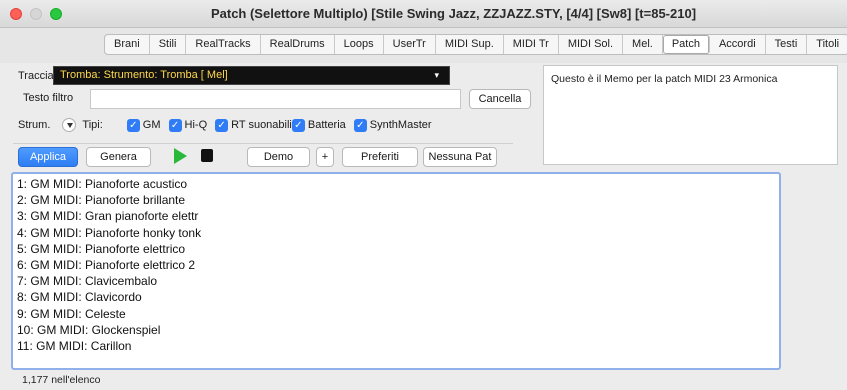 Image resolution: width=847 pixels, height=390 pixels. I want to click on tab-usertr: UserTr, so click(410, 44).